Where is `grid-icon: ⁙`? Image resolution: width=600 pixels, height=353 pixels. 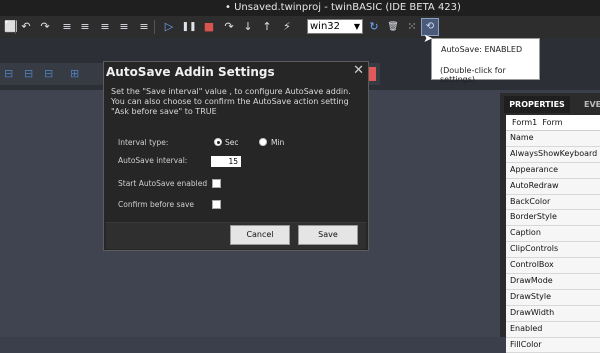 grid-icon: ⁙ is located at coordinates (412, 27).